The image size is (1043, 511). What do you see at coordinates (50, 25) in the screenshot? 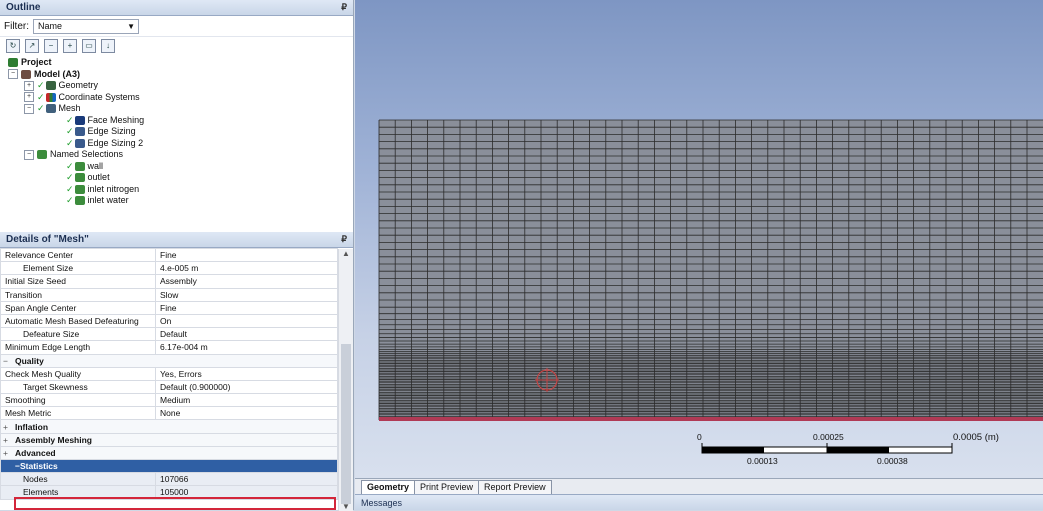
I see `filter-select-value: Name` at bounding box center [50, 25].